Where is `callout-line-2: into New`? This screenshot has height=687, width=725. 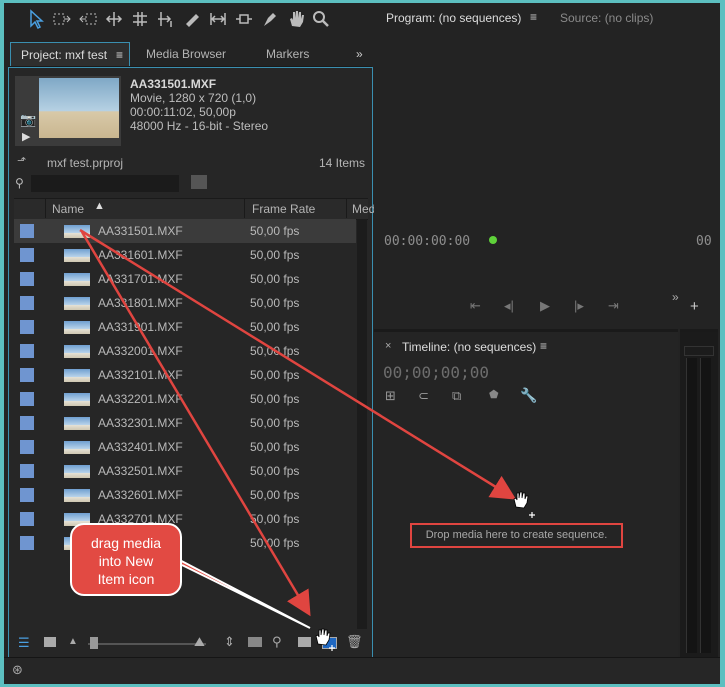
callout-line-2: into New is located at coordinates (126, 561).